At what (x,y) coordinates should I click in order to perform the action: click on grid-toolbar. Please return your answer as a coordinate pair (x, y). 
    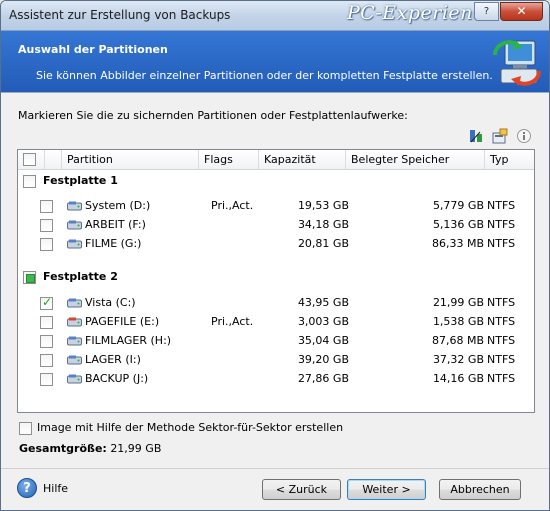
    Looking at the image, I should click on (501, 136).